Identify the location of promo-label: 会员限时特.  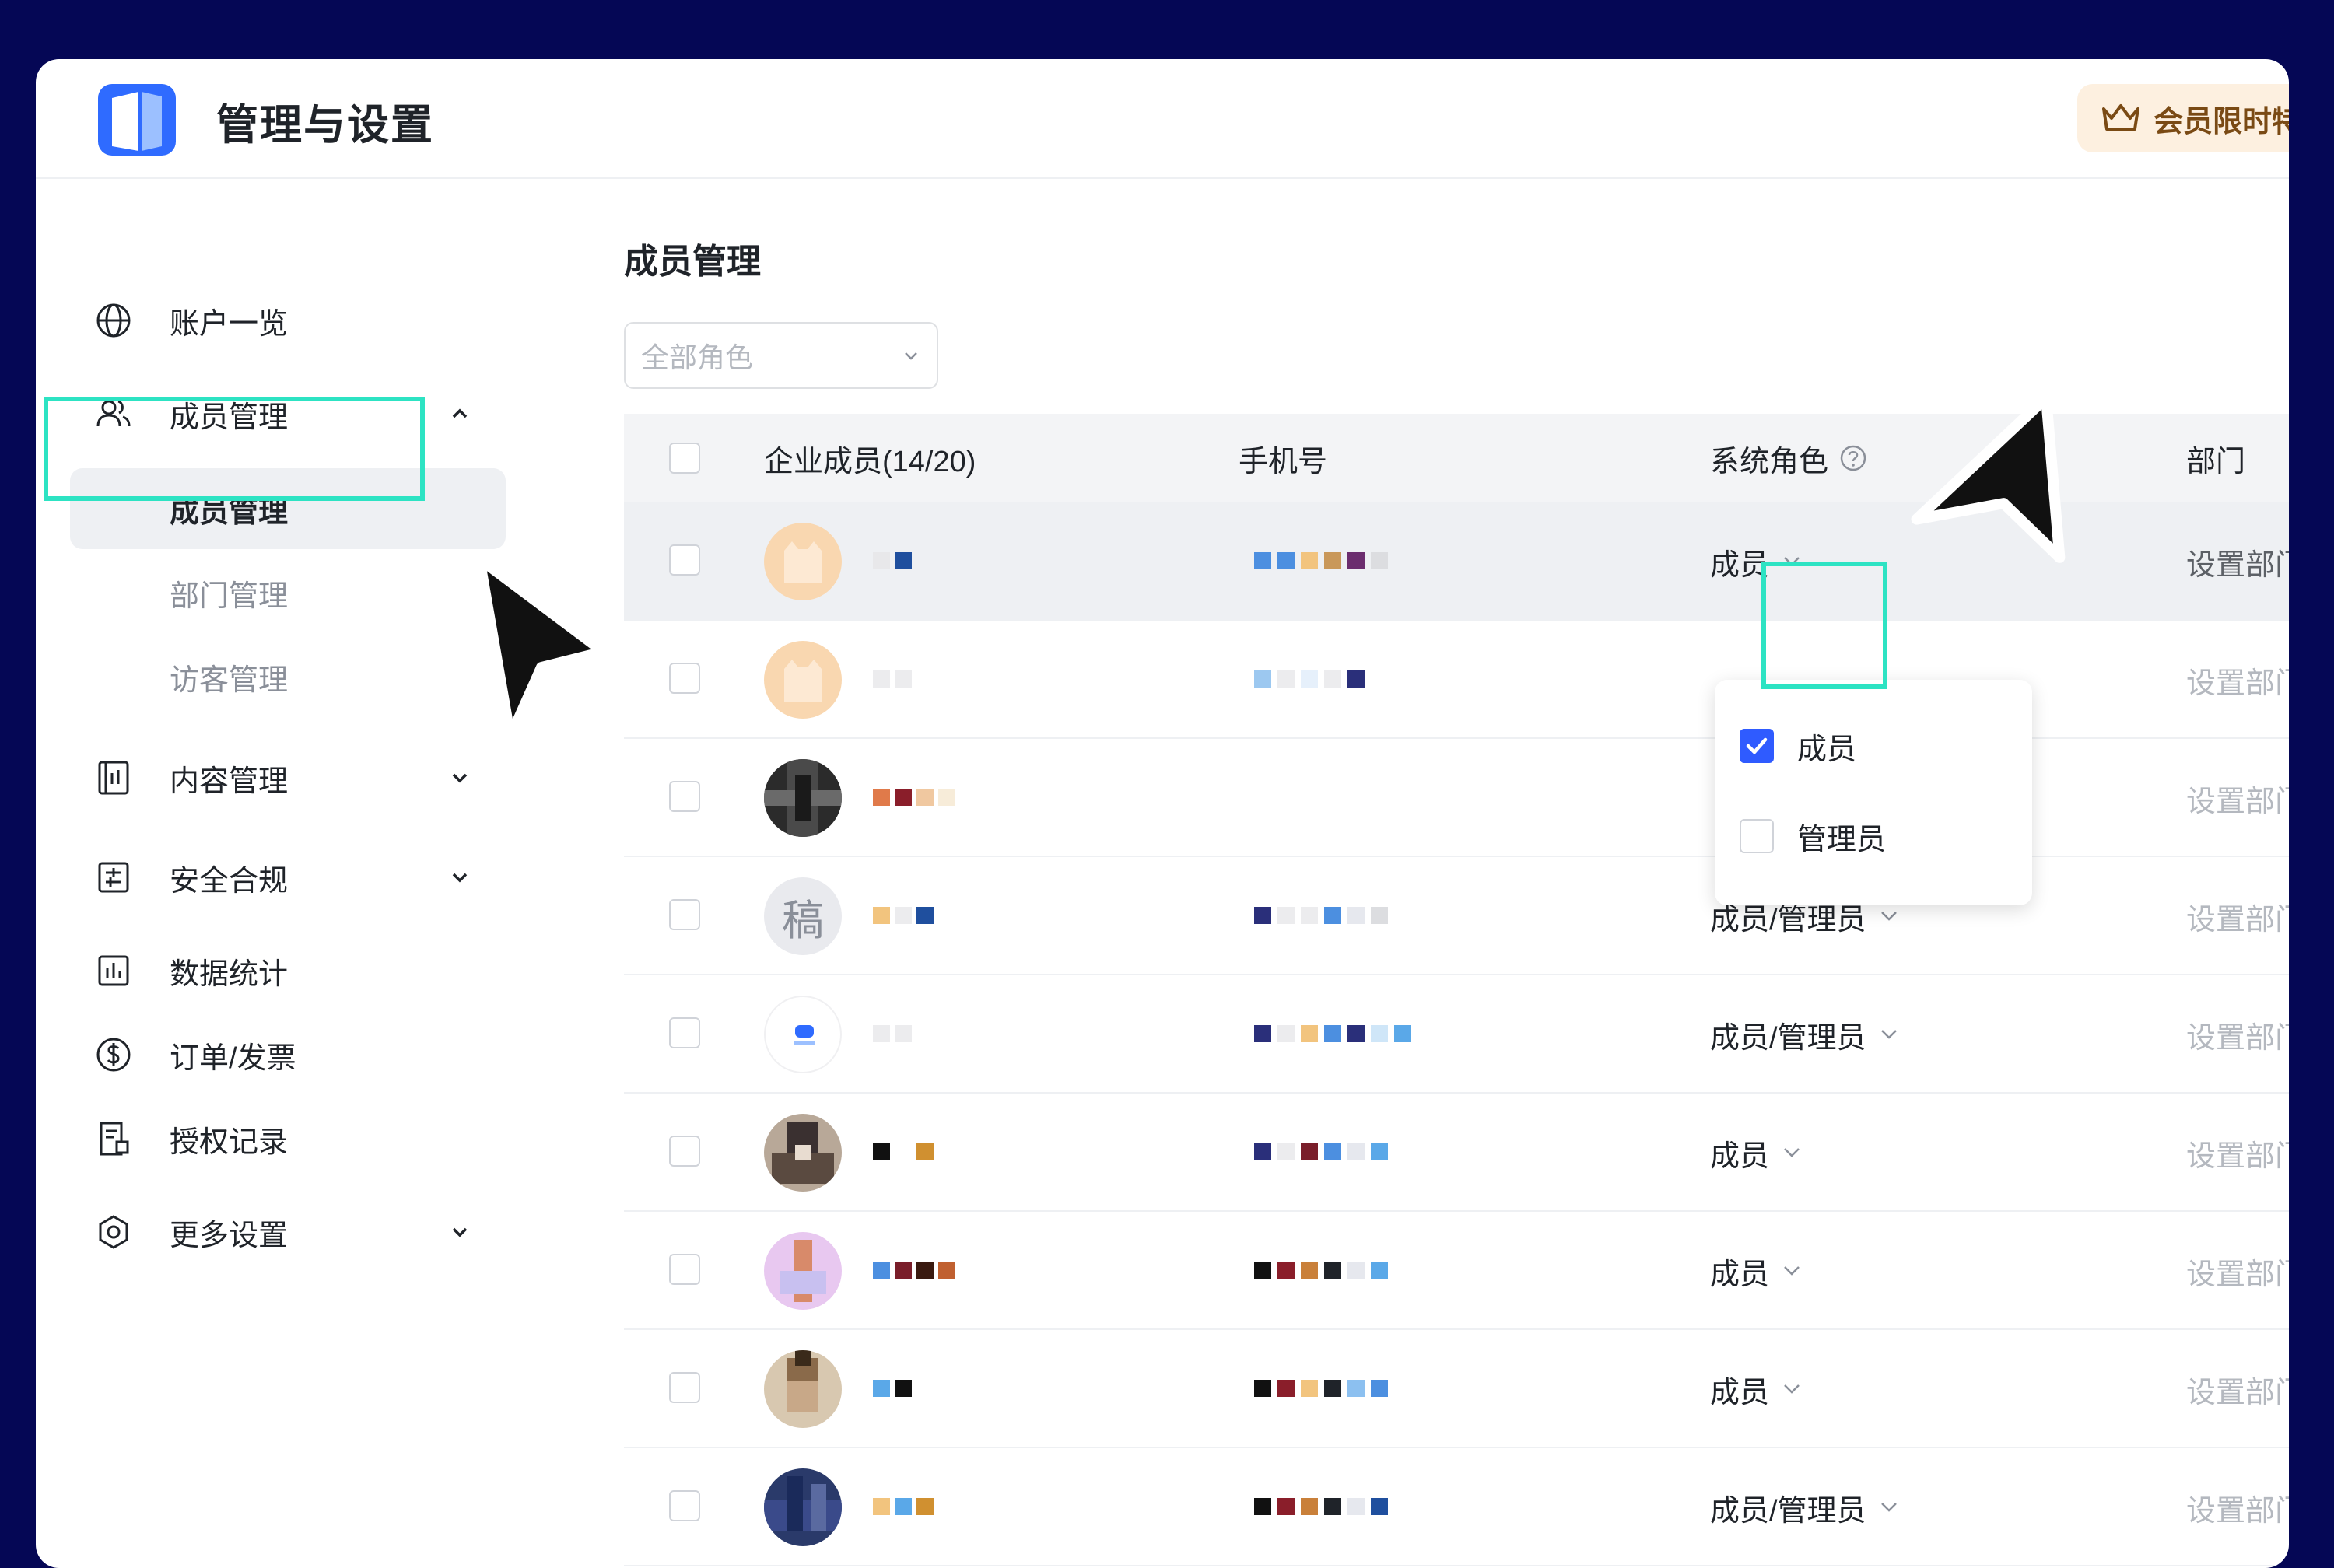
(2221, 122).